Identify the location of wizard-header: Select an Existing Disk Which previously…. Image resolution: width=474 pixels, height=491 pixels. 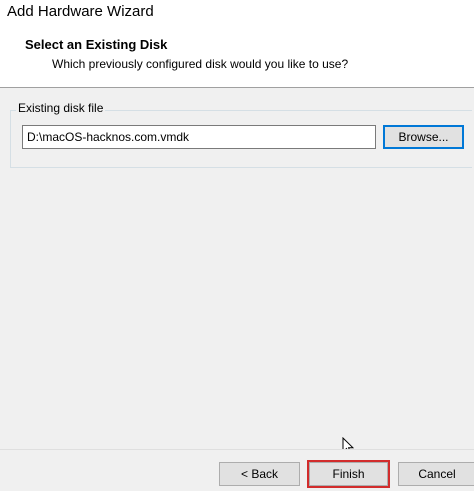
(237, 57).